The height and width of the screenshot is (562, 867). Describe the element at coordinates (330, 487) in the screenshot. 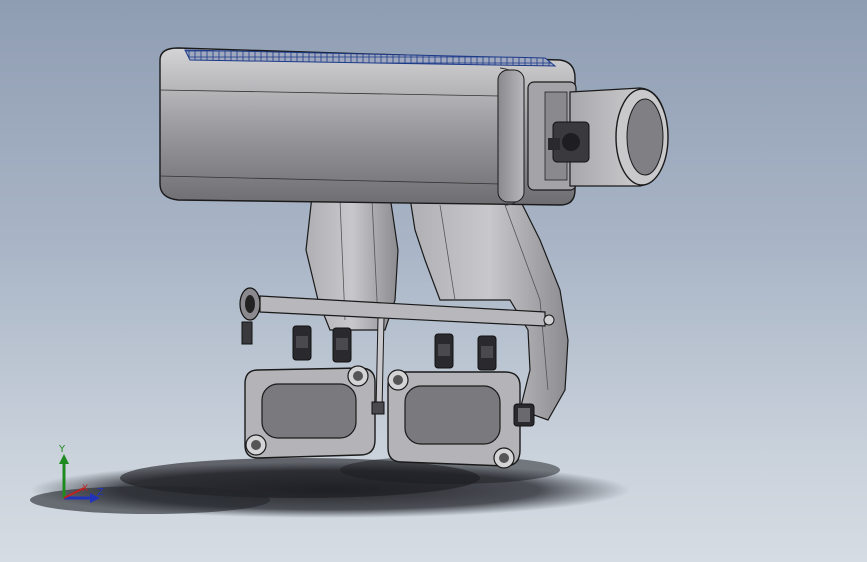

I see `floor-shadow` at that location.